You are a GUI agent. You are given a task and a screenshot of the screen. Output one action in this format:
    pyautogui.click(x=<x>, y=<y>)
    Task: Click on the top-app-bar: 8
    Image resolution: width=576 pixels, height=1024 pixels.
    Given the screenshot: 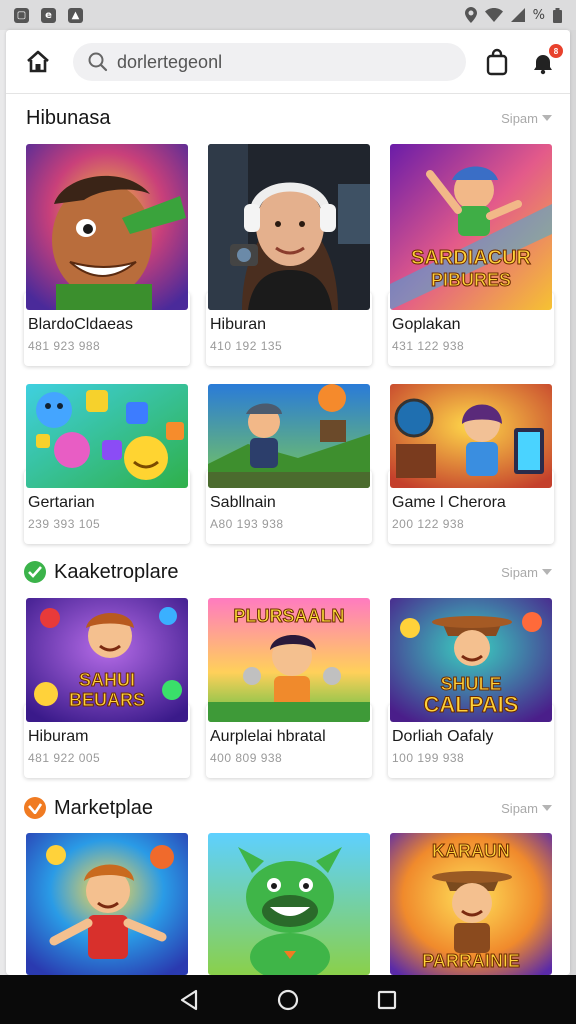 What is the action you would take?
    pyautogui.click(x=288, y=62)
    